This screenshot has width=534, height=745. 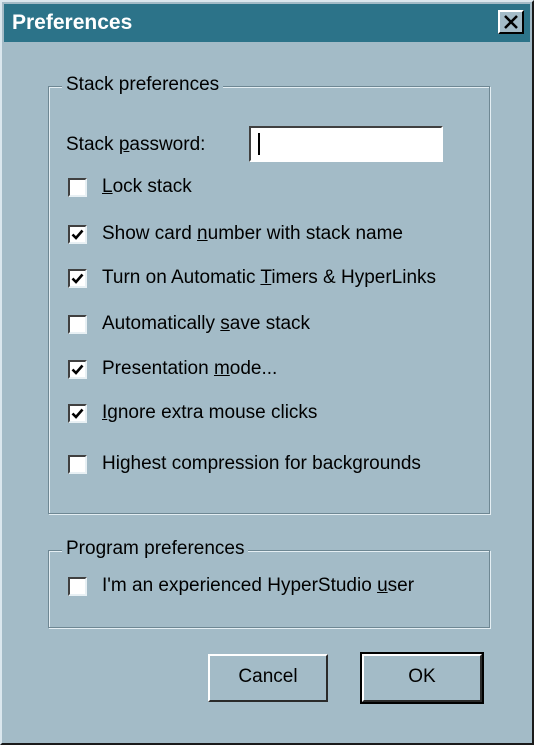 What do you see at coordinates (261, 463) in the screenshot?
I see `checkbox-label: Highest compression for backgrounds` at bounding box center [261, 463].